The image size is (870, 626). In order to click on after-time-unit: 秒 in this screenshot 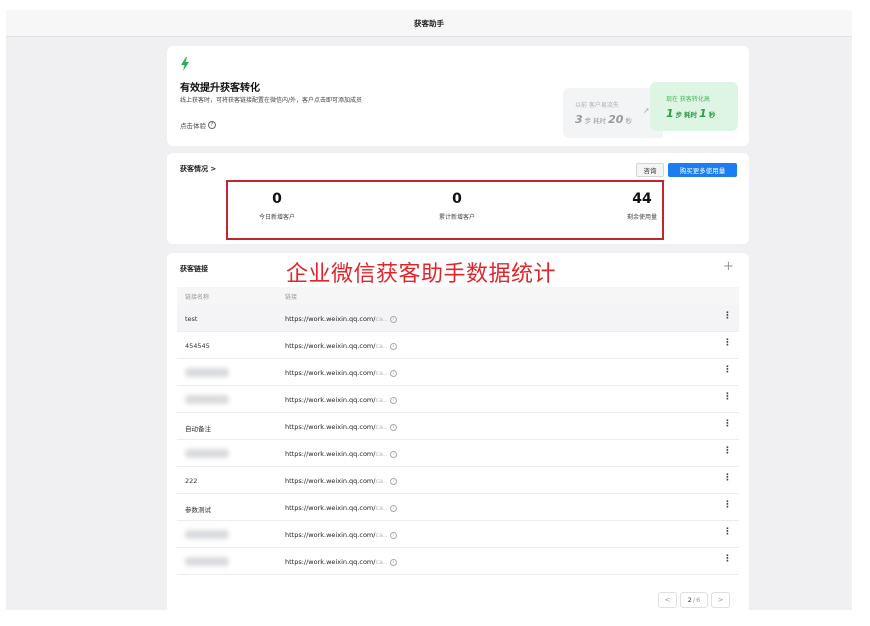, I will do `click(712, 115)`.